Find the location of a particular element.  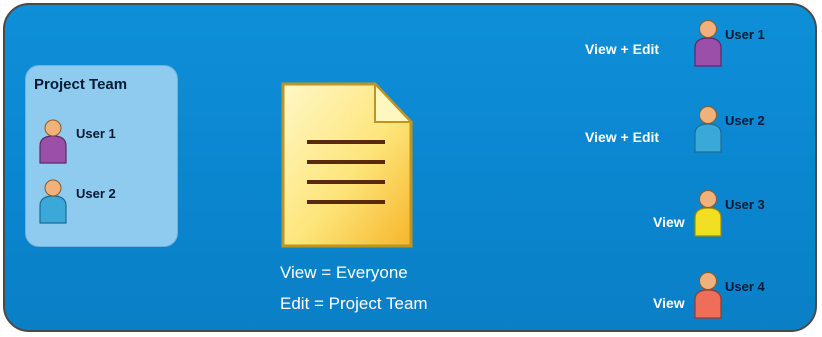

edit-policy-text: Edit = Project Team is located at coordinates (354, 303).